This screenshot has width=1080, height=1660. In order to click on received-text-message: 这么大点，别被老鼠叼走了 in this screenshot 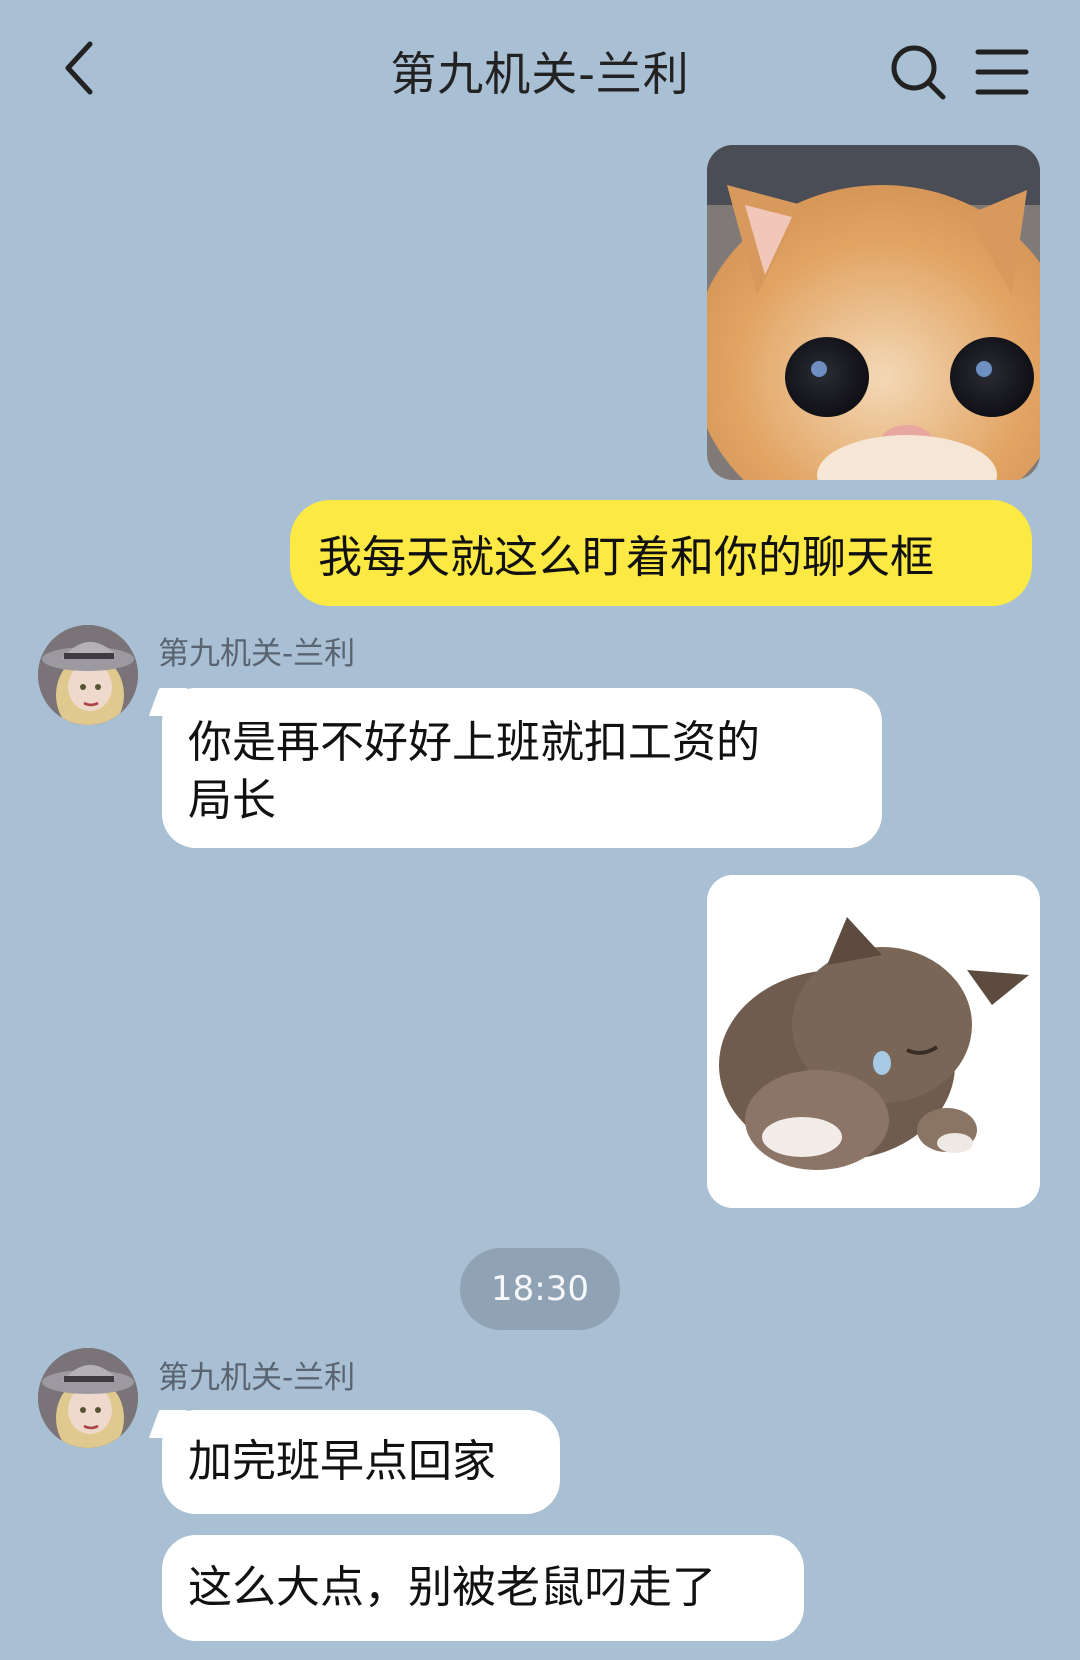, I will do `click(483, 1588)`.